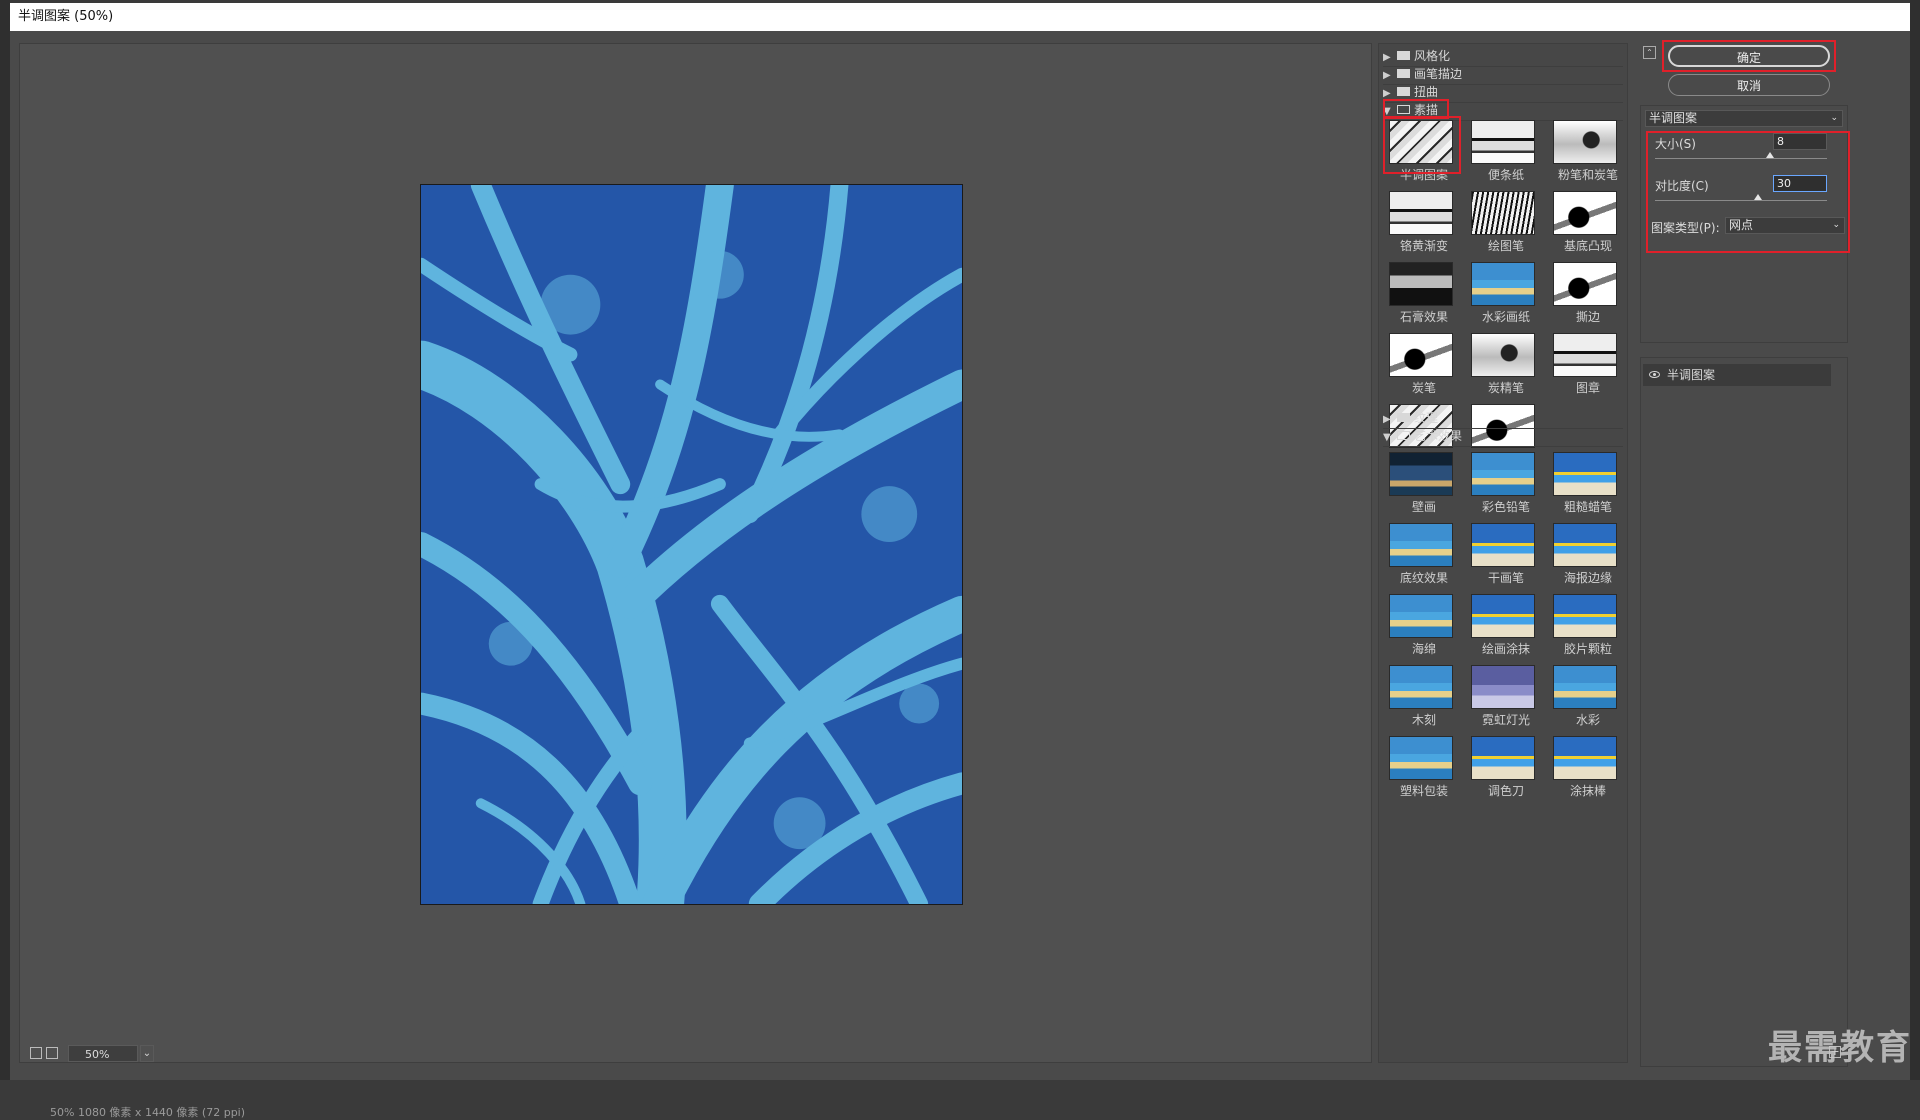 This screenshot has width=1920, height=1120. Describe the element at coordinates (1582, 771) in the screenshot. I see `filter-thumb: 涂抹棒` at that location.